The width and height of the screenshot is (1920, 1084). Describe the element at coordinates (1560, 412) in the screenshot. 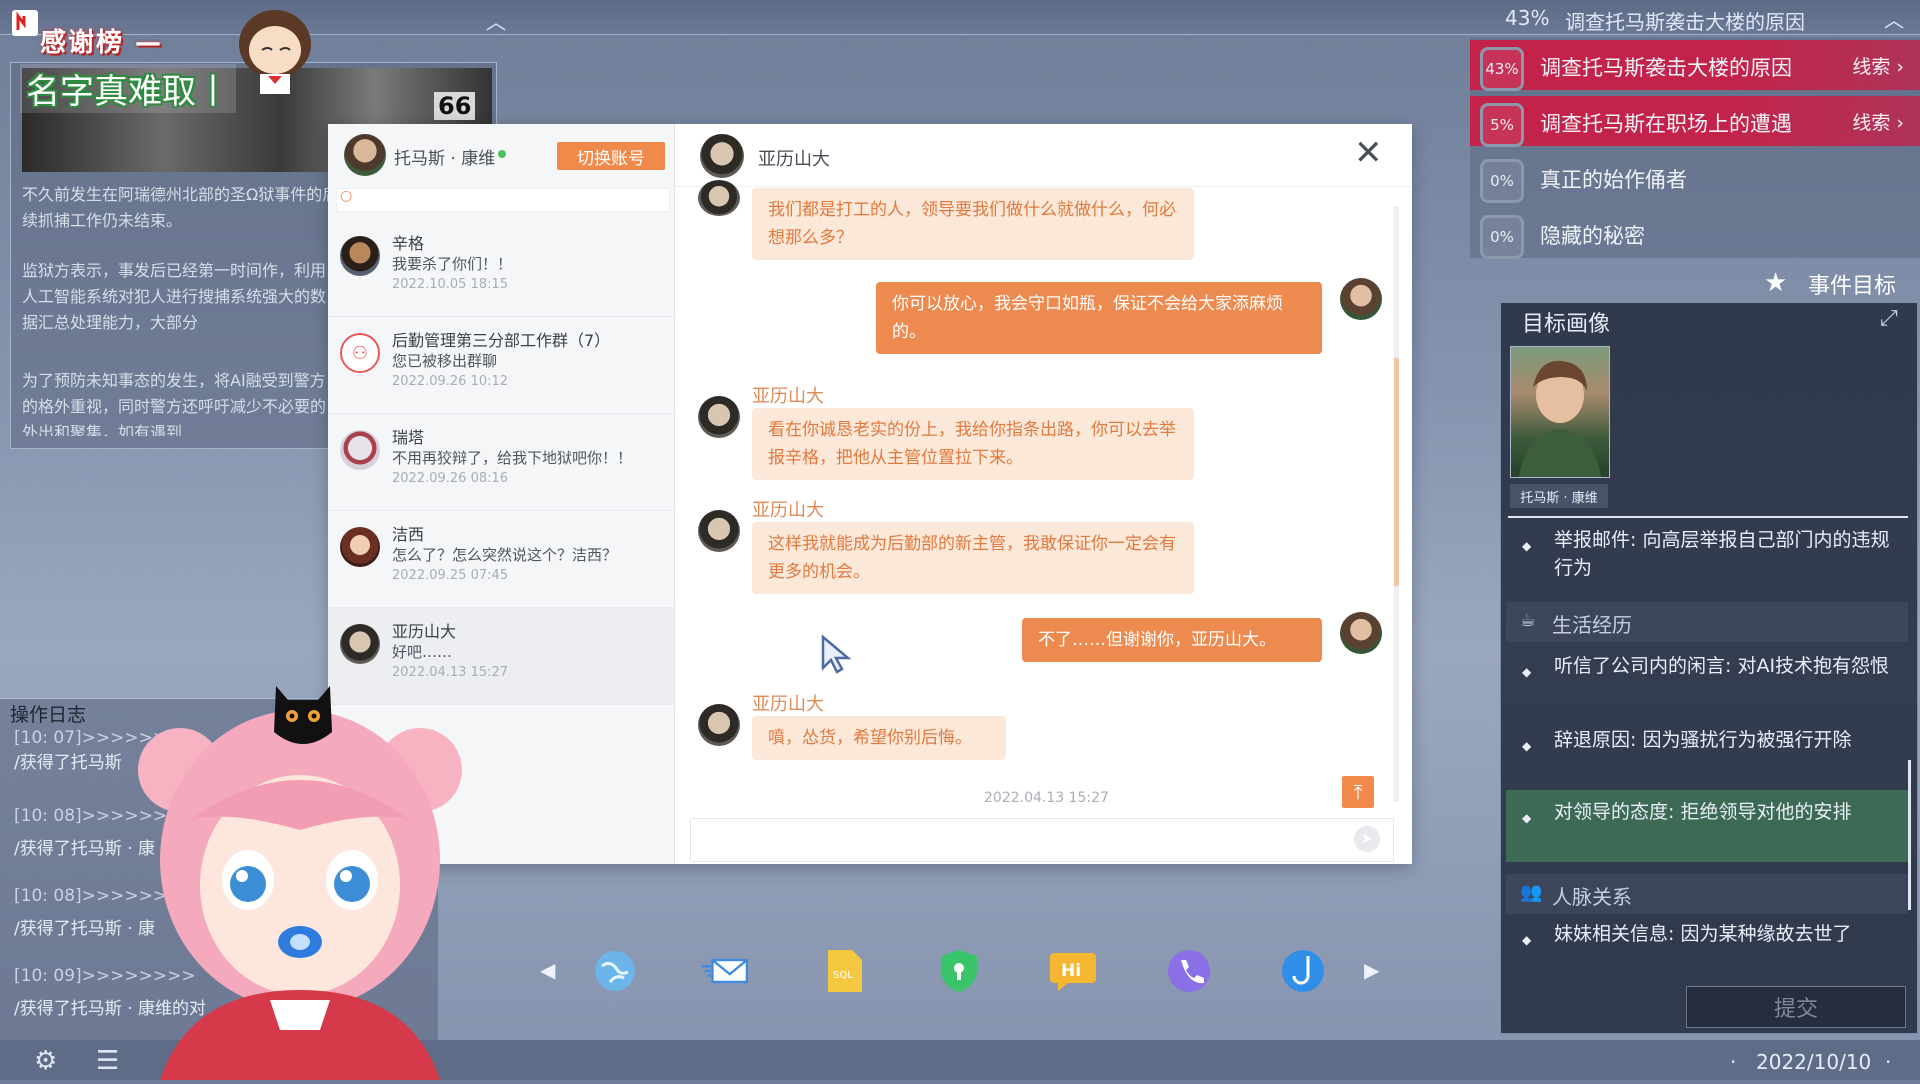

I see `target-portrait` at that location.